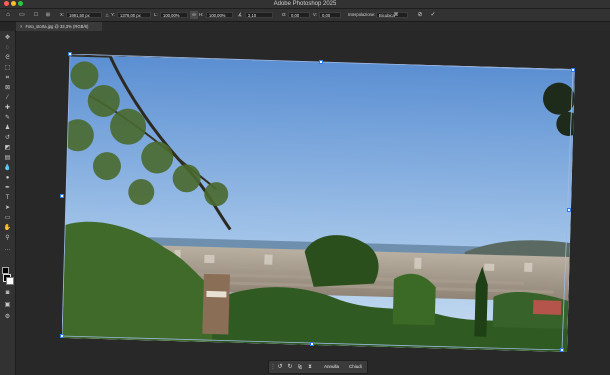 Image resolution: width=610 pixels, height=375 pixels. I want to click on x-label: X:, so click(62, 14).